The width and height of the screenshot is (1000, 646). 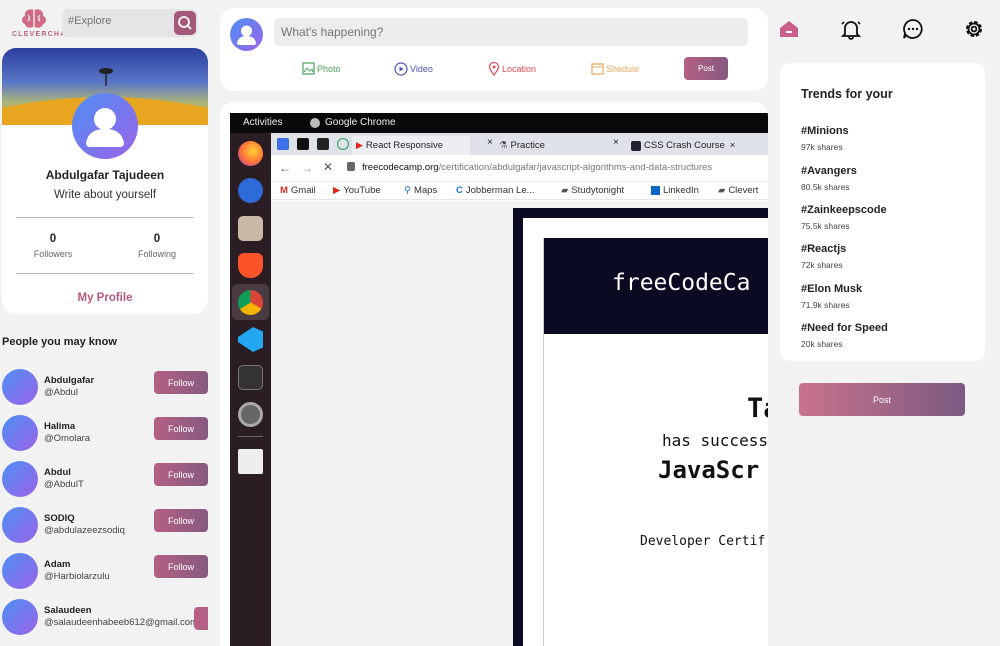 I want to click on trend-tag: #Need for Speed, so click(x=844, y=328).